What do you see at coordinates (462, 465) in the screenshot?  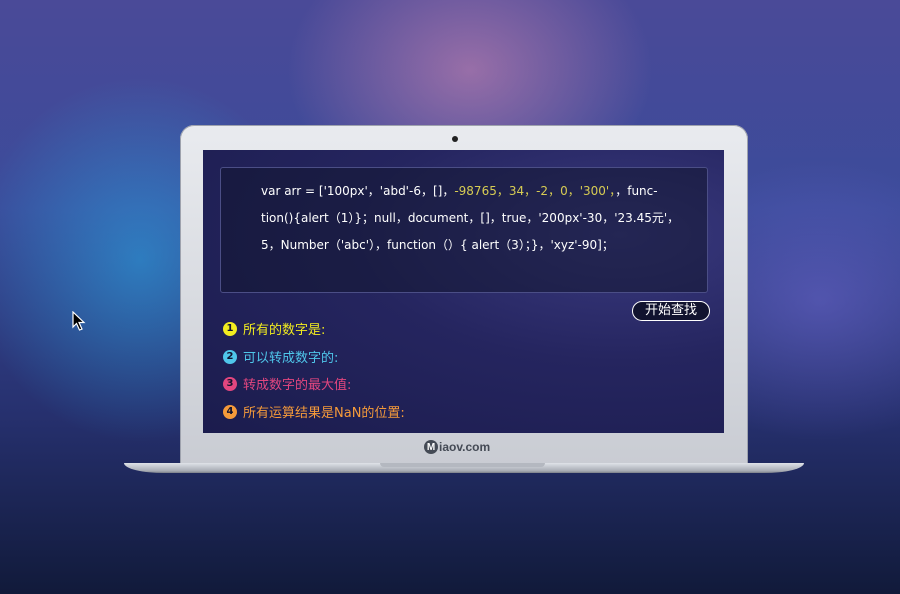 I see `laptop-notch` at bounding box center [462, 465].